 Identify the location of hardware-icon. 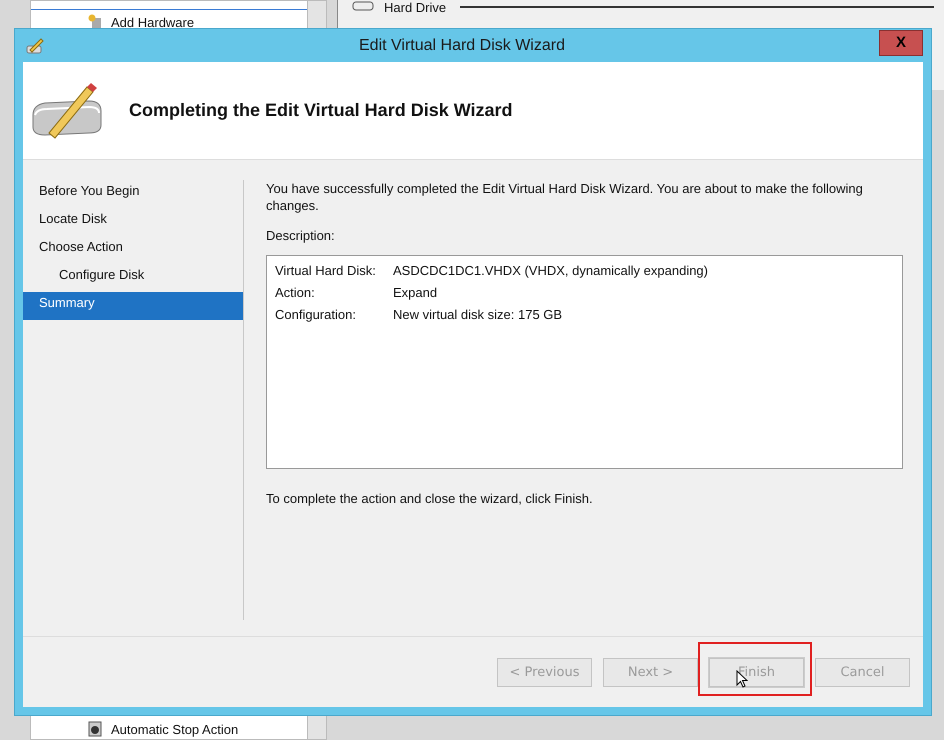
(95, 22).